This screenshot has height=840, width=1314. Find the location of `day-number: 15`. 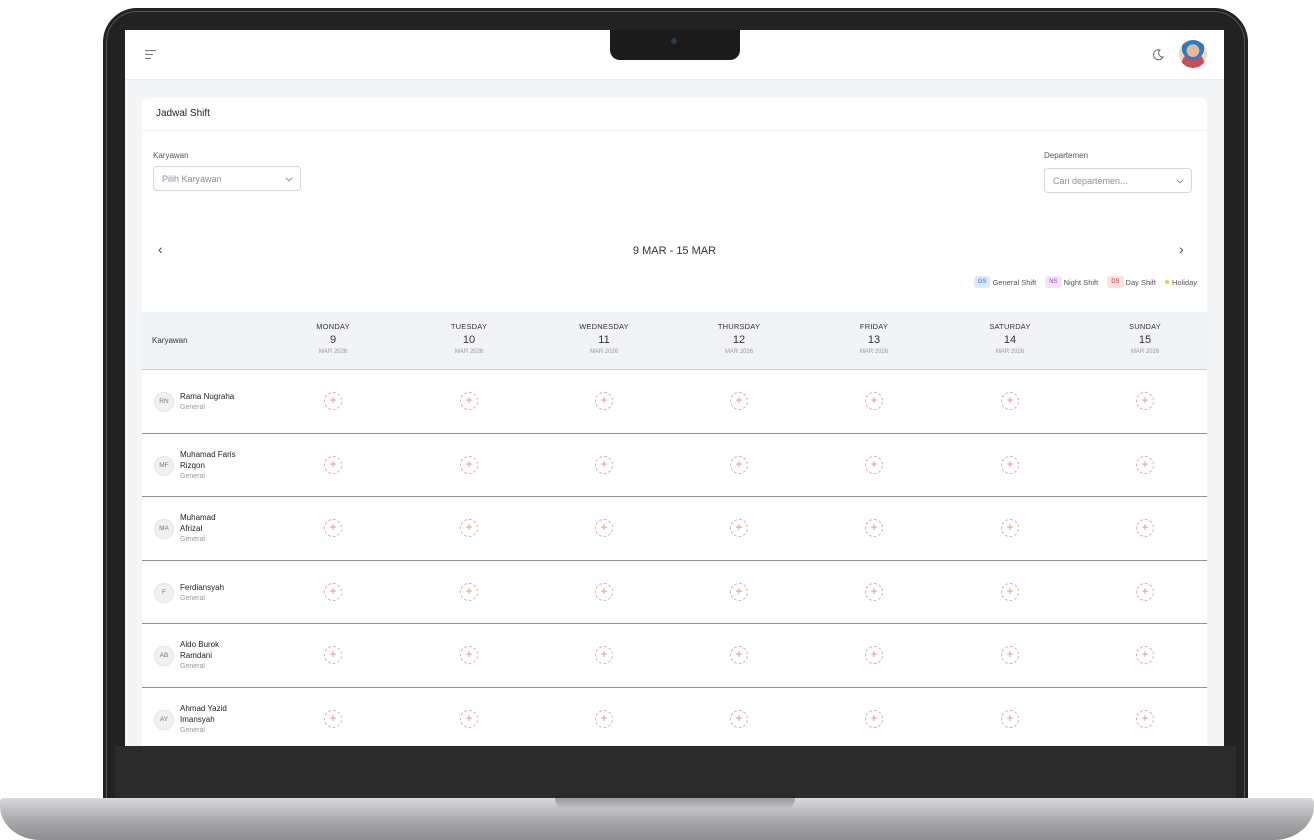

day-number: 15 is located at coordinates (1145, 340).